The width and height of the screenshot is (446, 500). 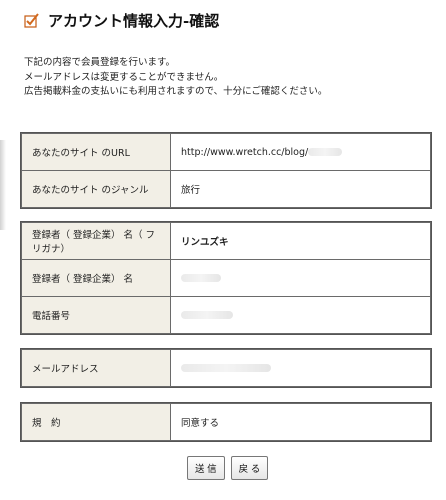 What do you see at coordinates (300, 189) in the screenshot?
I see `site-genre-value: 旅行` at bounding box center [300, 189].